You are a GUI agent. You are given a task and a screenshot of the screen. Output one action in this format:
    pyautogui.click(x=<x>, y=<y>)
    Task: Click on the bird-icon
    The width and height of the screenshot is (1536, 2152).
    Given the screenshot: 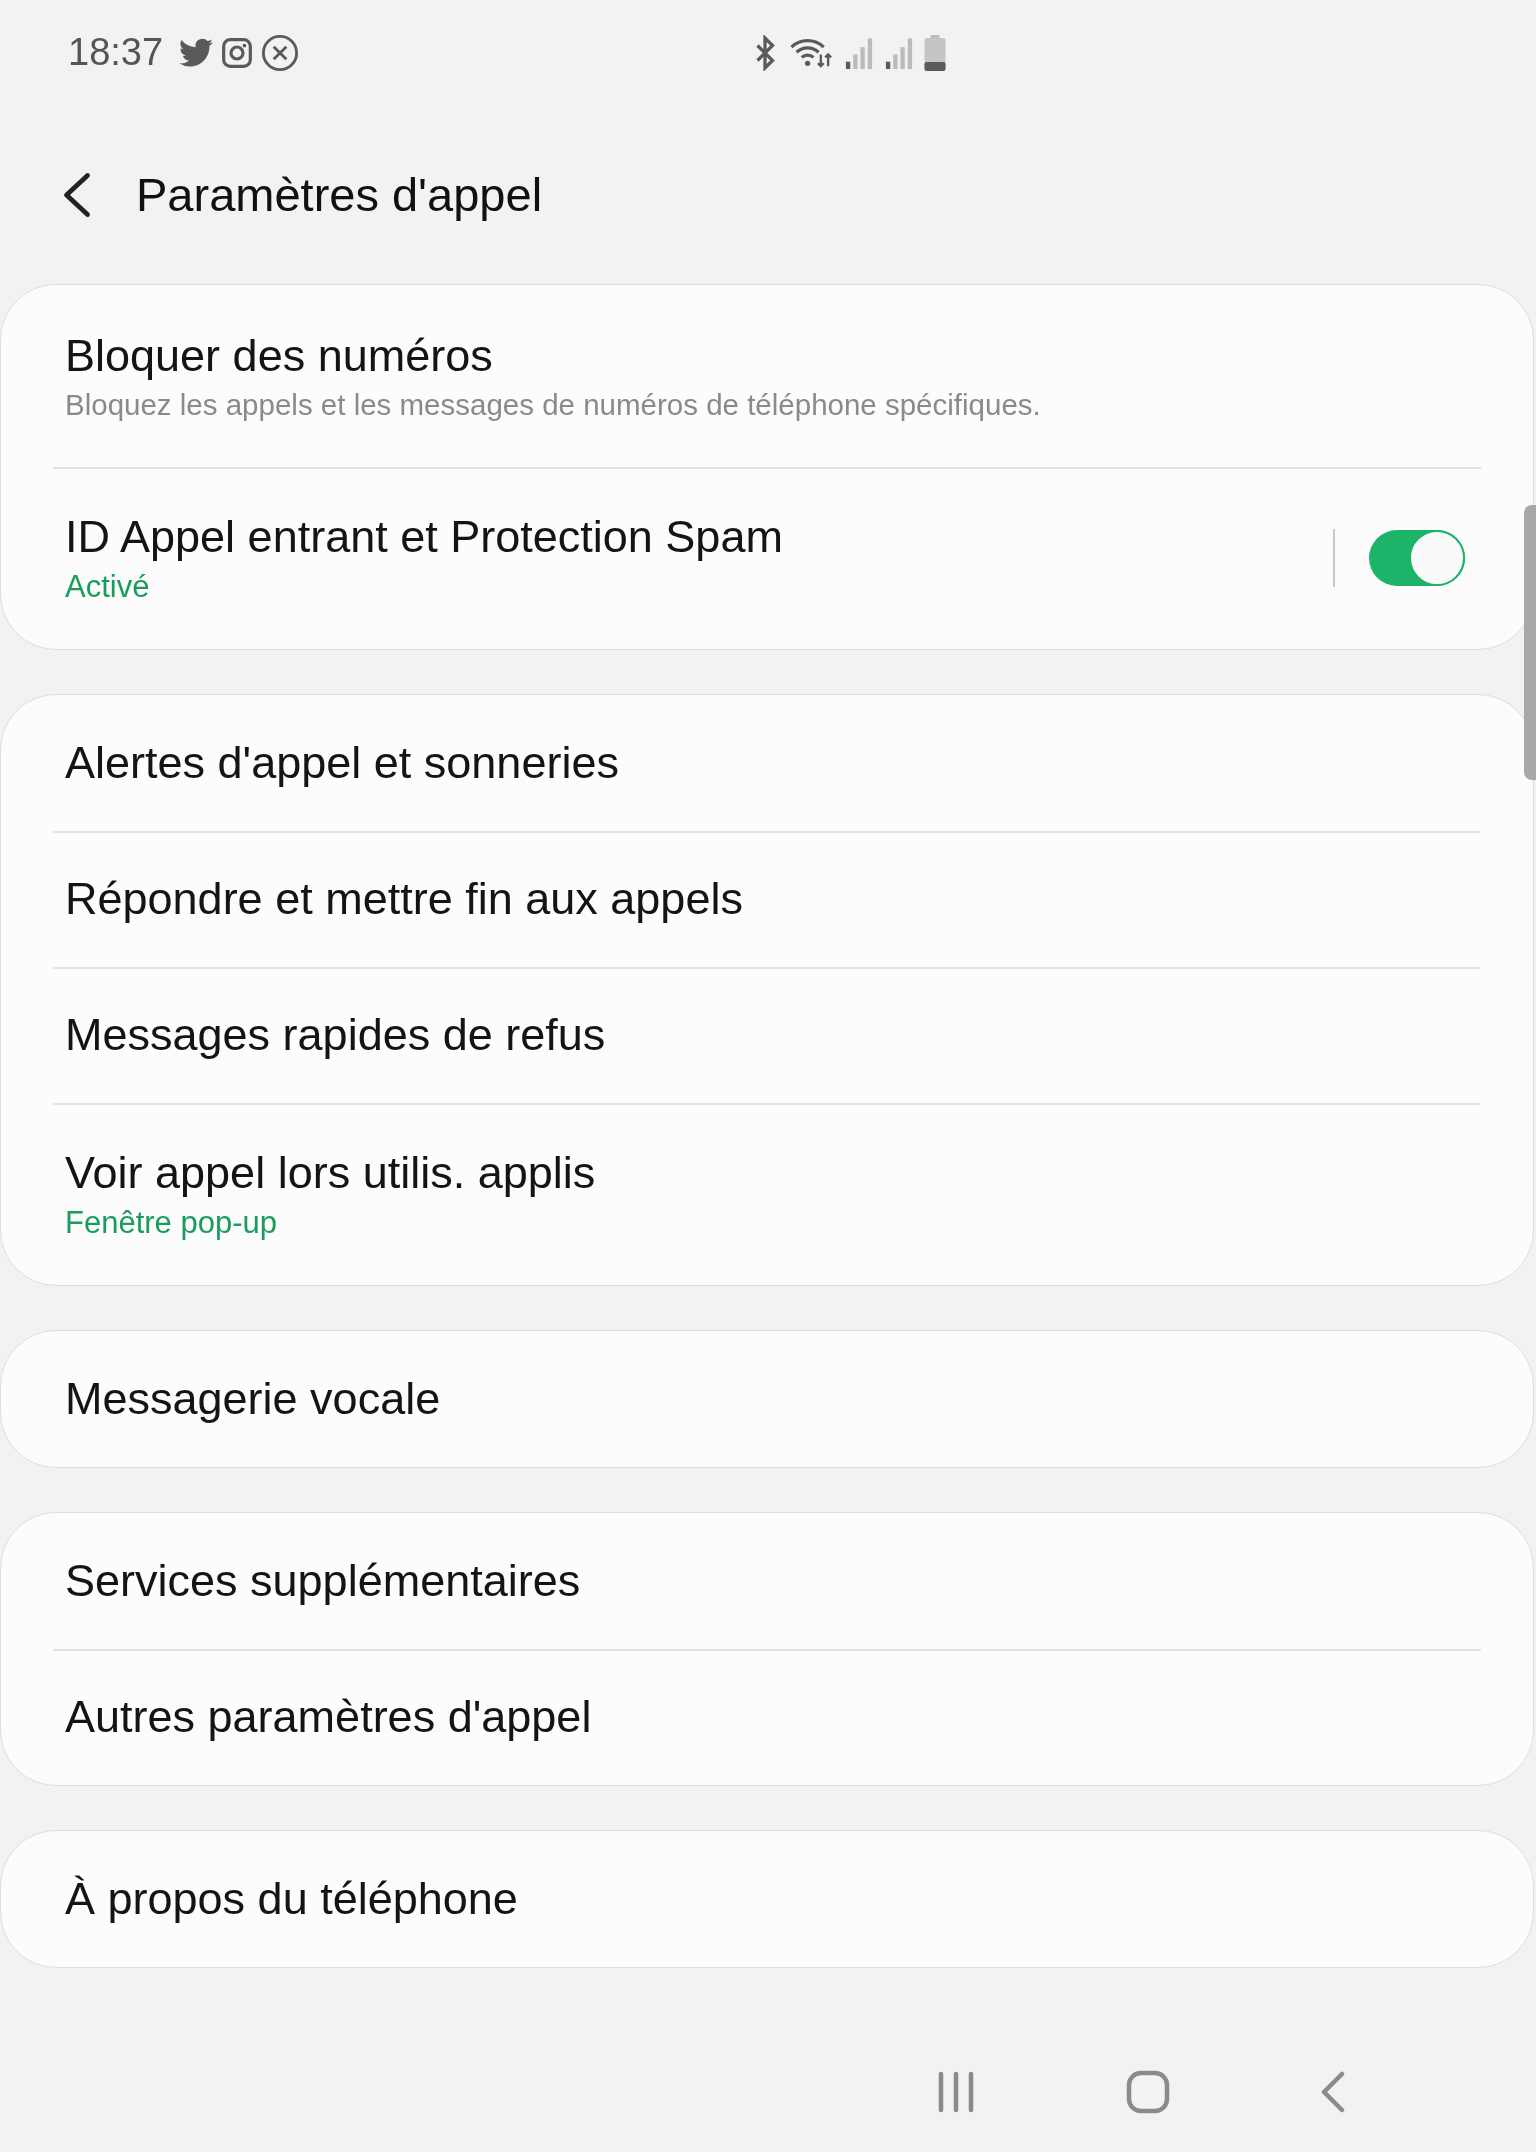 What is the action you would take?
    pyautogui.click(x=196, y=52)
    